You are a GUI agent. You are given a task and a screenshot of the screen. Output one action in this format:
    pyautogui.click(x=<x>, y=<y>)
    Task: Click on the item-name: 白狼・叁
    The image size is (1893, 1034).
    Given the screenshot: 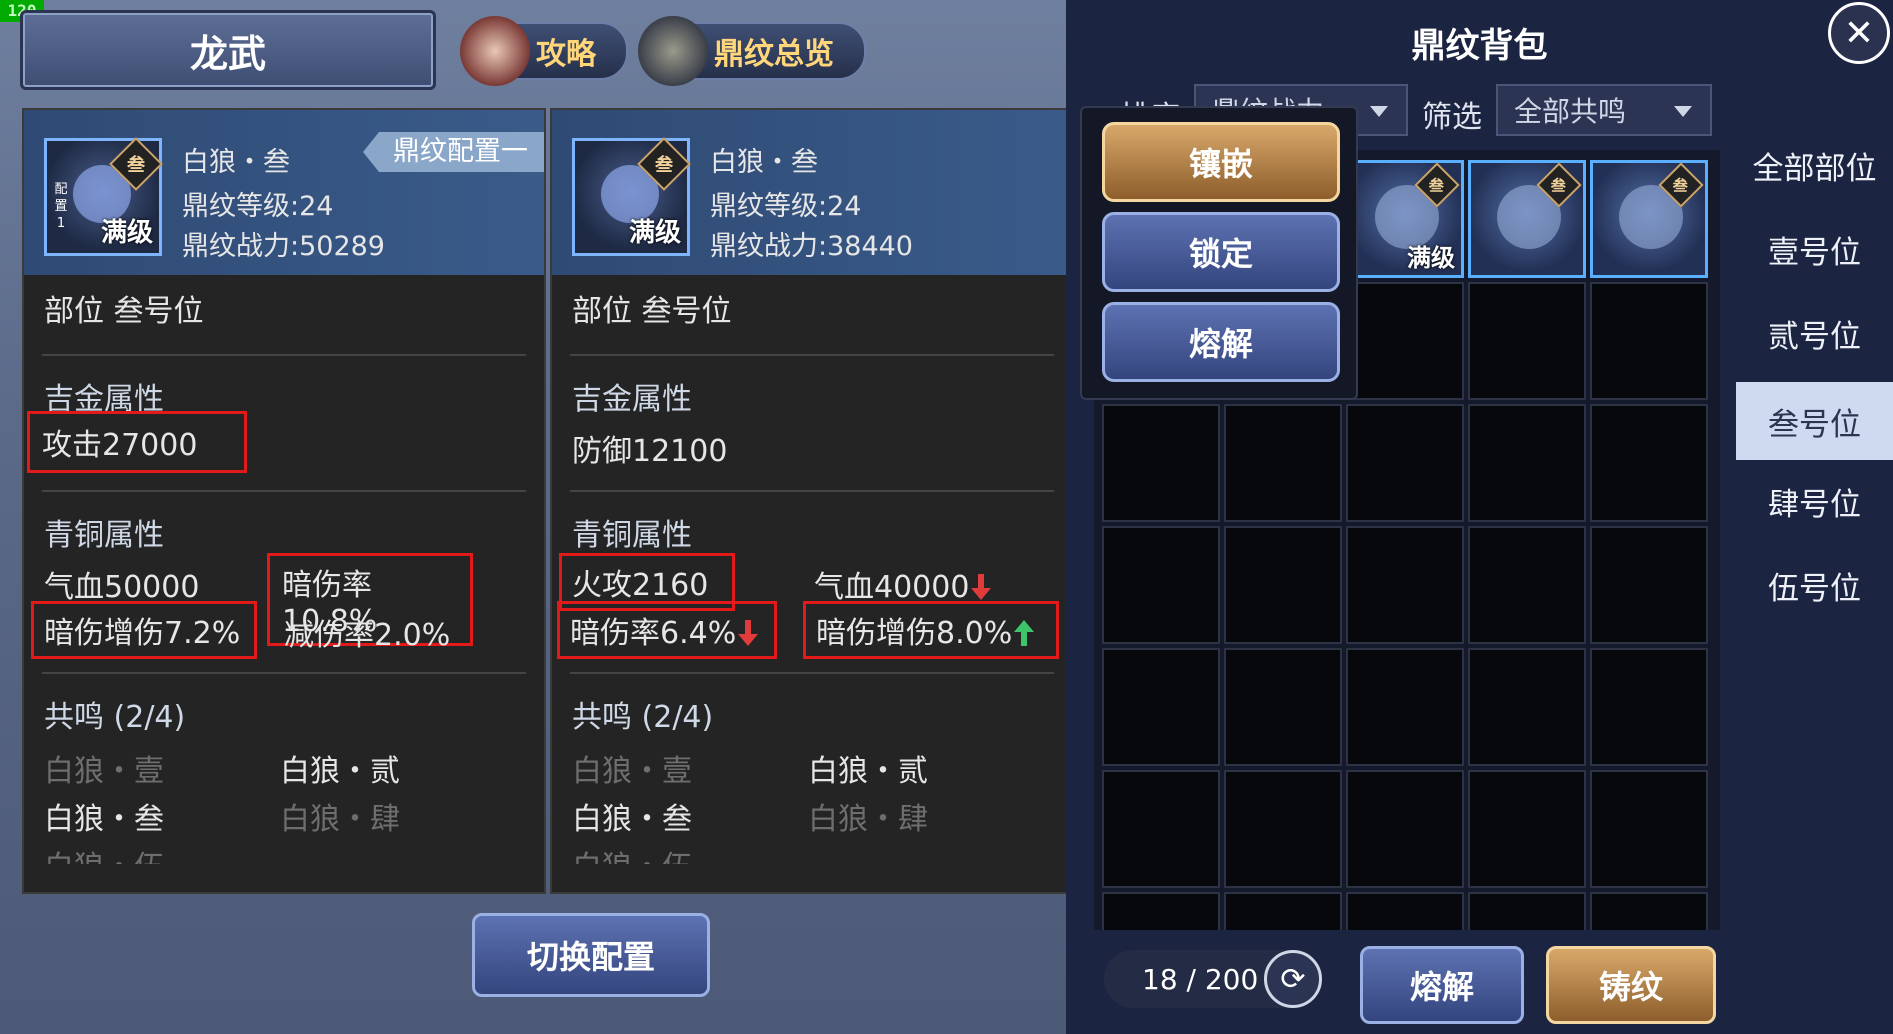 What is the action you would take?
    pyautogui.click(x=236, y=162)
    